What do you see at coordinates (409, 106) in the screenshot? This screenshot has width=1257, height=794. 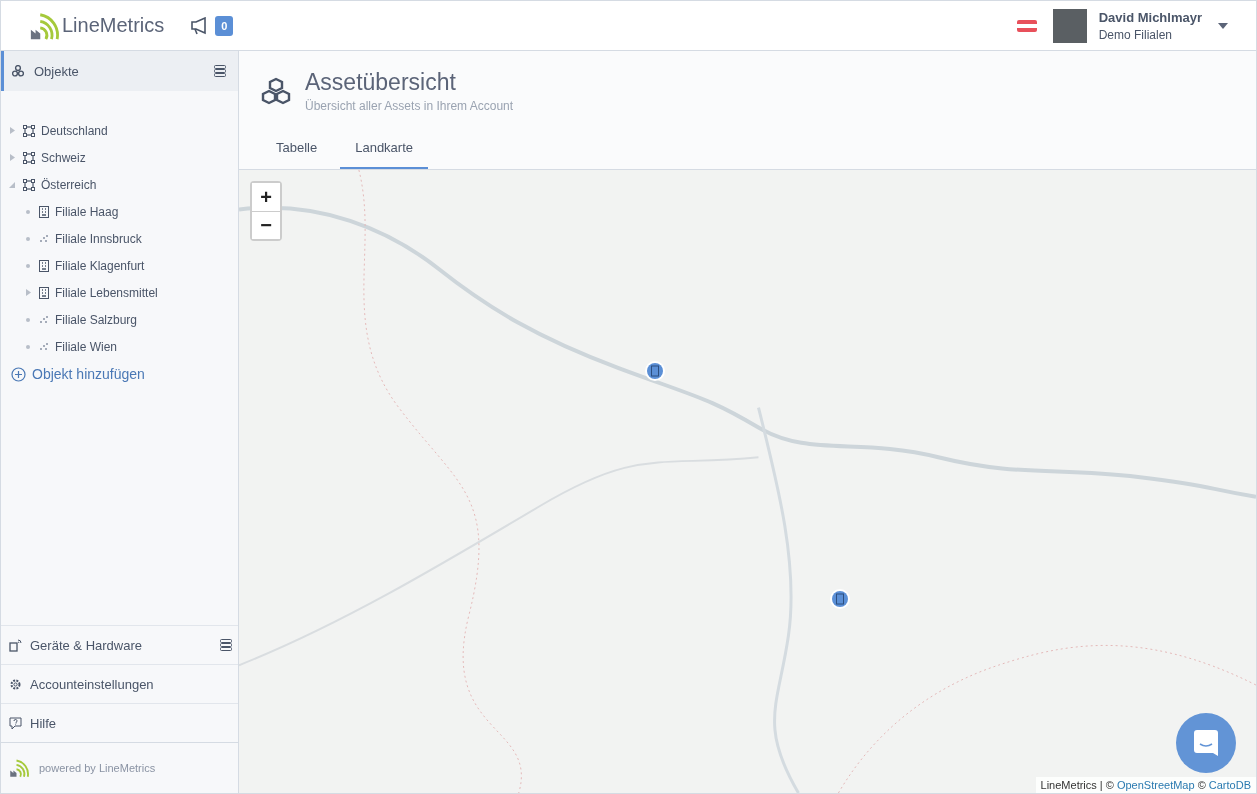 I see `page-subtitle: Übersicht aller Assets in Ihrem Account` at bounding box center [409, 106].